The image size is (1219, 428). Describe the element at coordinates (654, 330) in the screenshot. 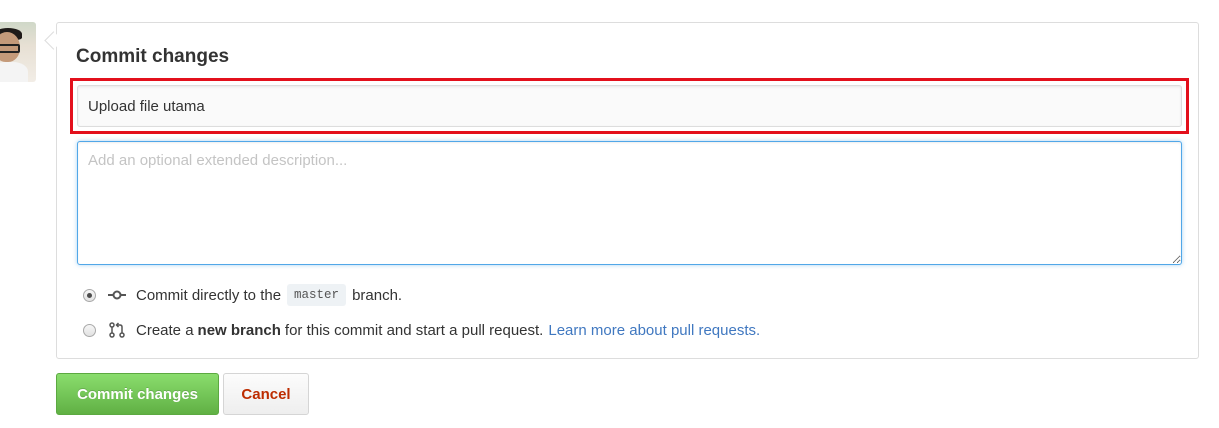

I see `learn-more-pull-requests-link: Learn more about pull requests.` at that location.